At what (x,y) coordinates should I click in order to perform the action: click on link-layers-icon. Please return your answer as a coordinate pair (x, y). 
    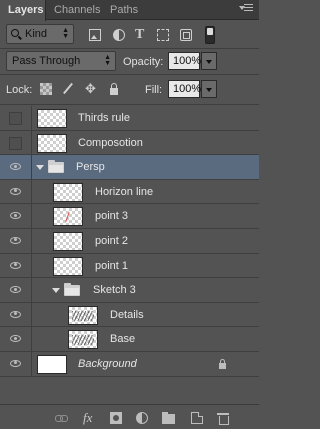
    Looking at the image, I should click on (61, 418).